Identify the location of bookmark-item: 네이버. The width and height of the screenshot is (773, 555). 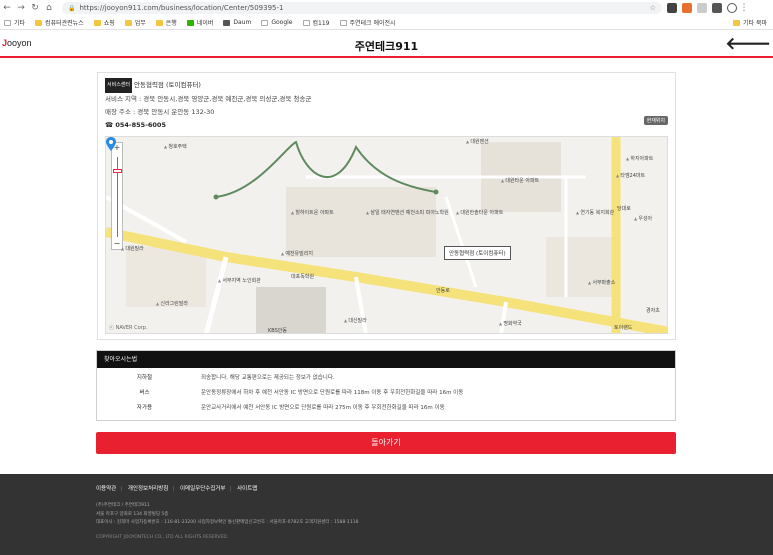
(199, 22).